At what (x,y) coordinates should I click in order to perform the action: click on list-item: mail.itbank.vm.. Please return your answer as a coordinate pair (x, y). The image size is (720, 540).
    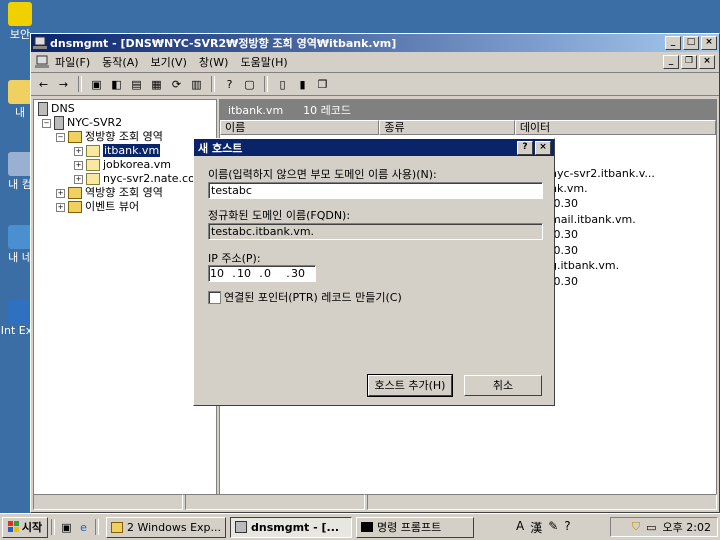
    Looking at the image, I should click on (593, 220).